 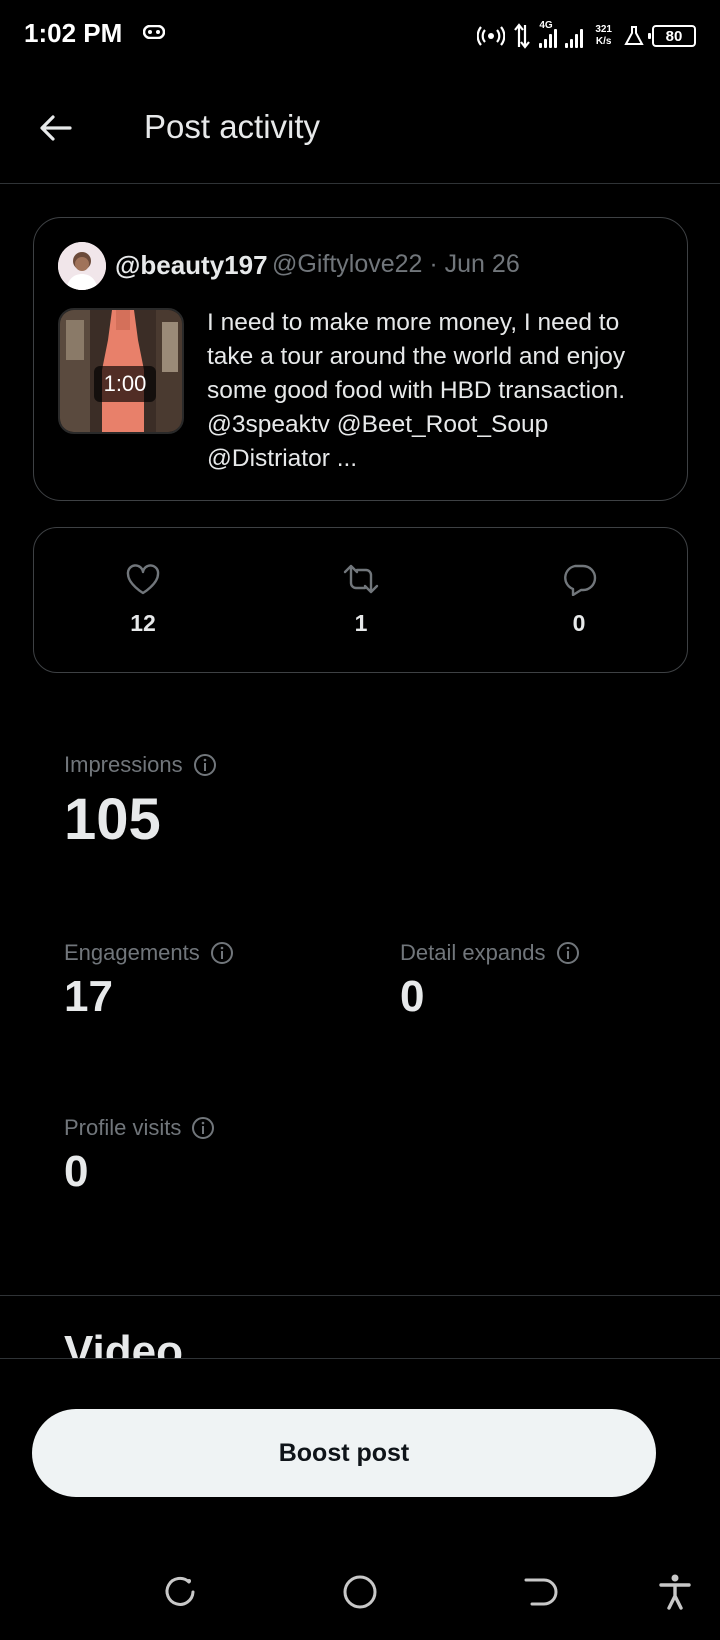 I want to click on video-section-title: Video, so click(x=124, y=1342).